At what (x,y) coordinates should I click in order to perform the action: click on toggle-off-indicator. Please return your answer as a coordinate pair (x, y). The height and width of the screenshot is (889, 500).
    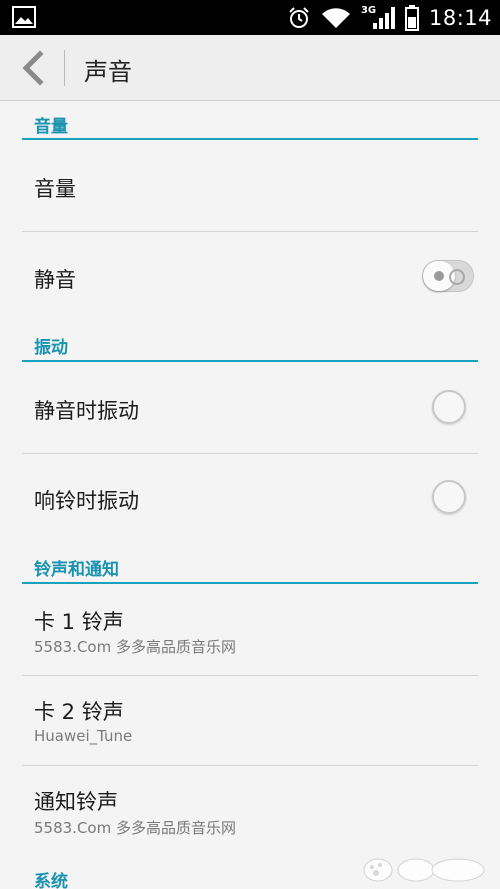
    Looking at the image, I should click on (457, 277).